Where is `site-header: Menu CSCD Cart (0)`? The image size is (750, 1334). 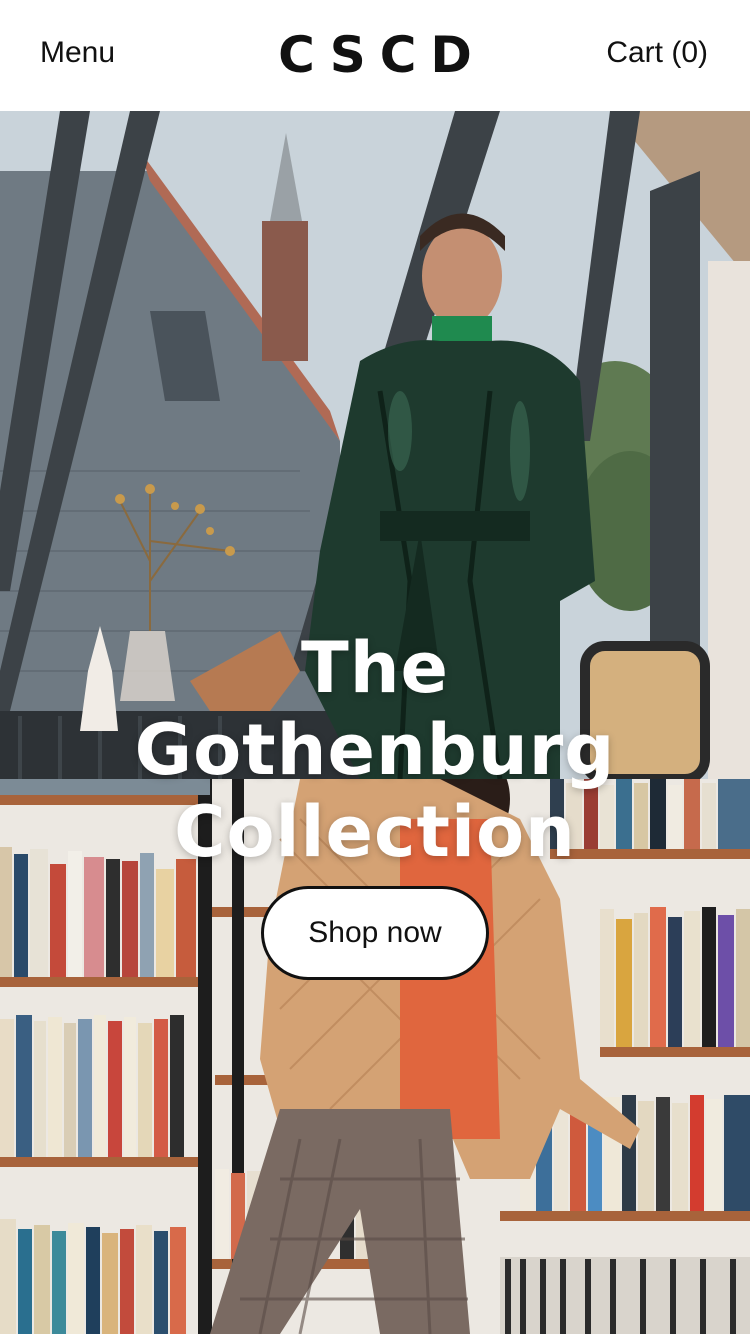
site-header: Menu CSCD Cart (0) is located at coordinates (375, 55).